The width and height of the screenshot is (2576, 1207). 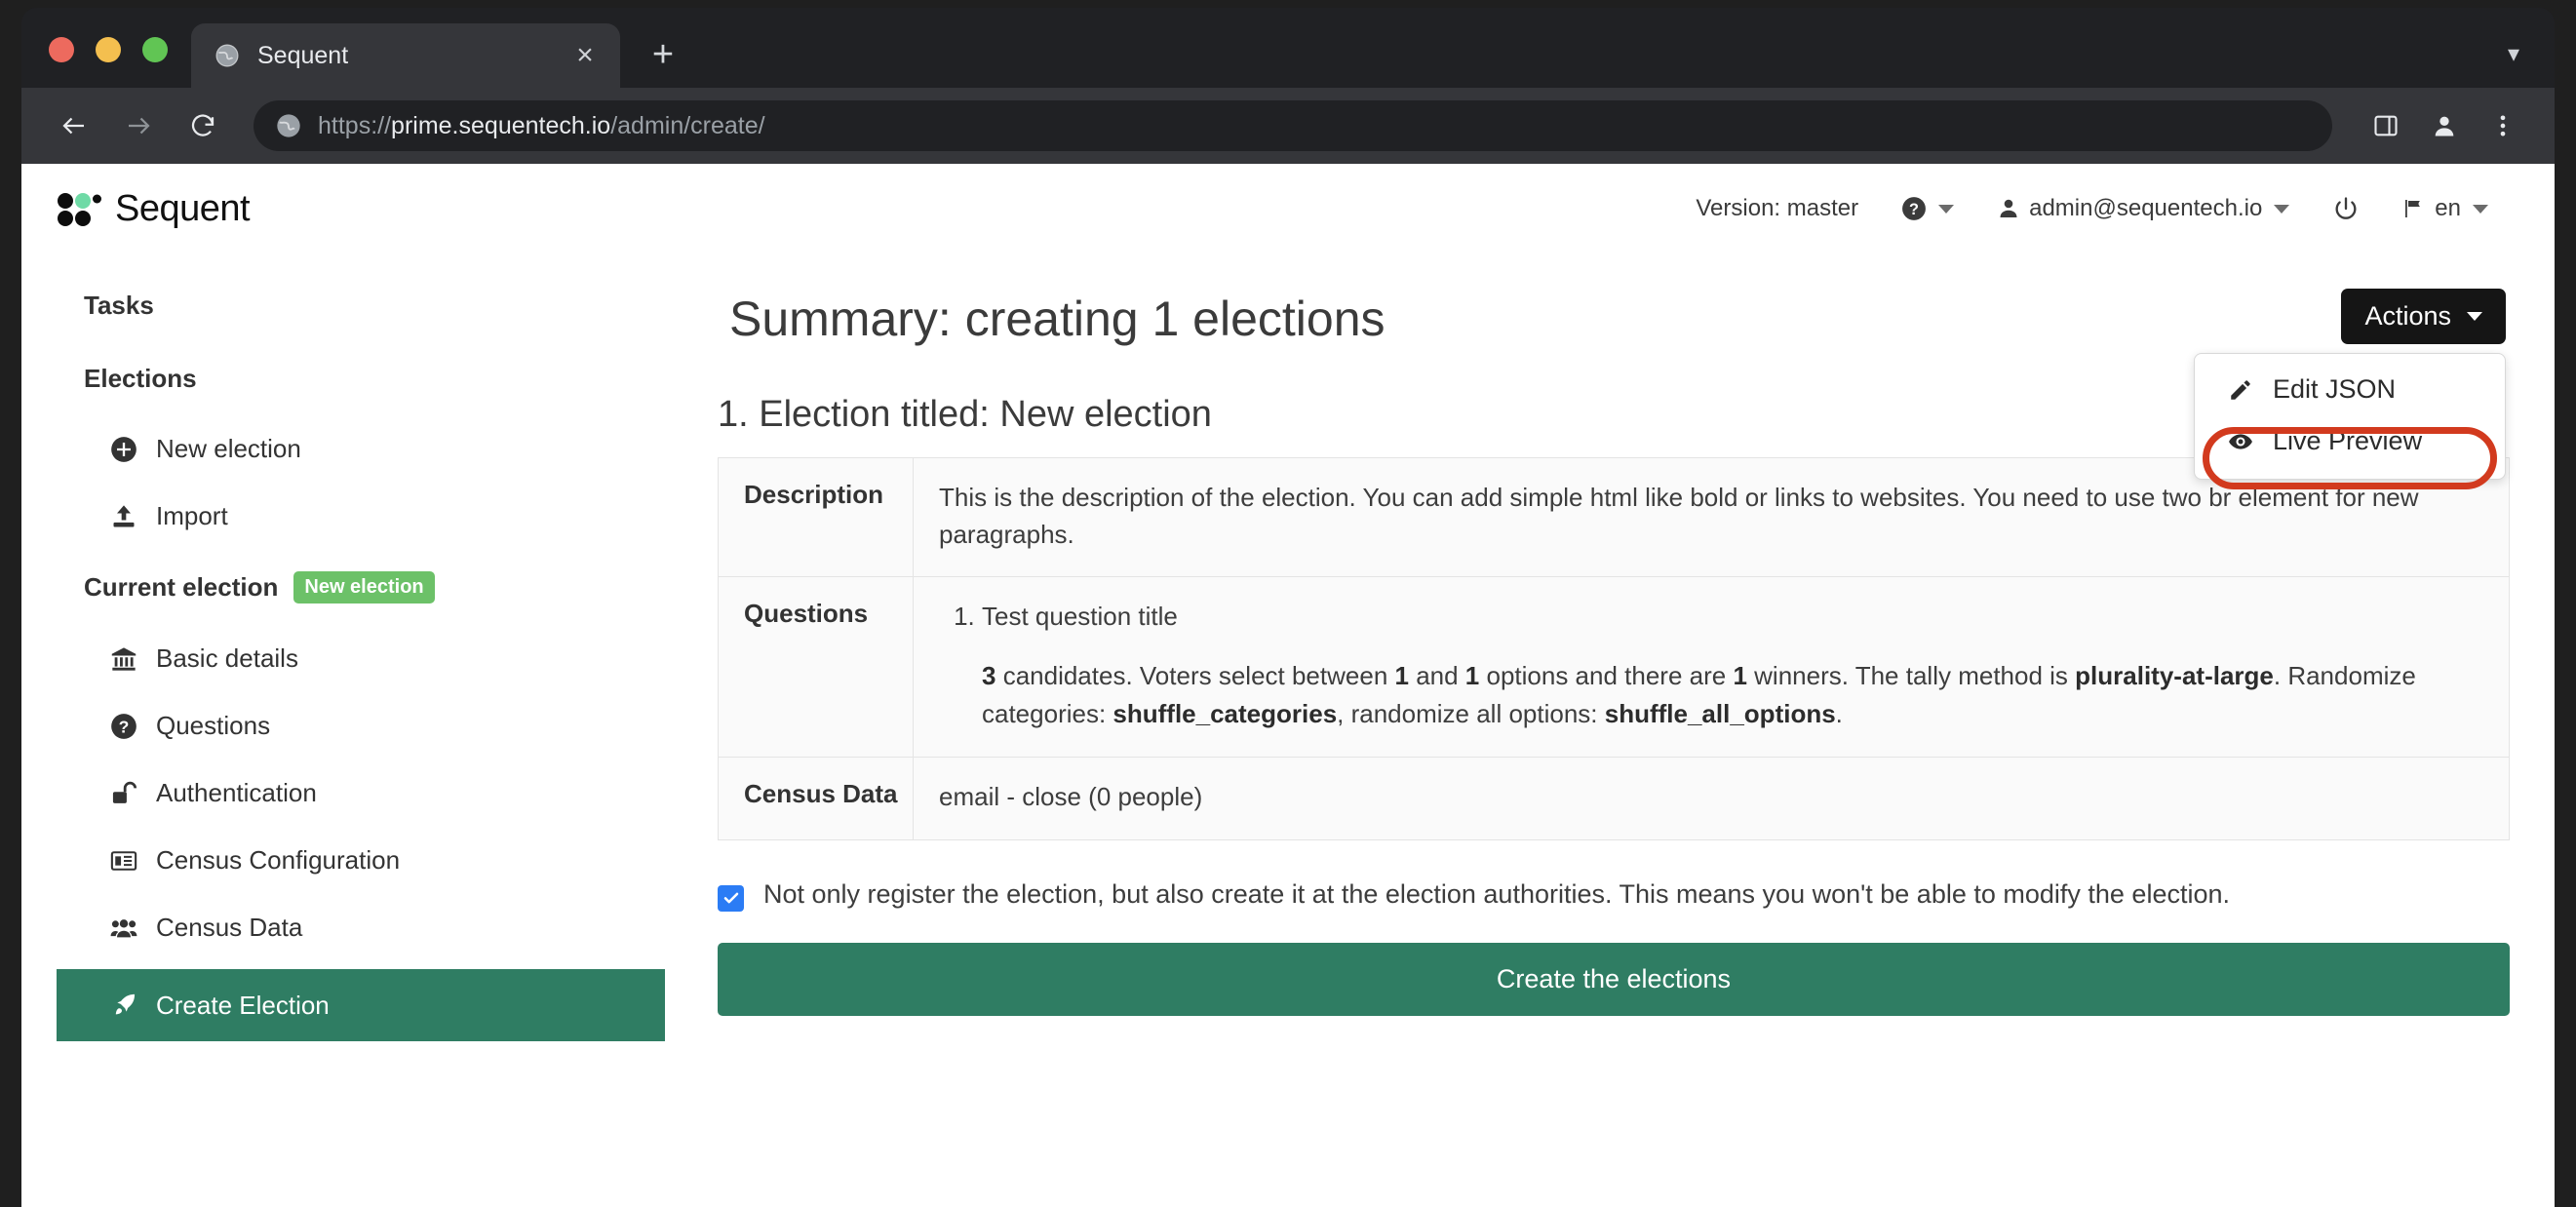 I want to click on question-circle-icon: ?, so click(x=123, y=727).